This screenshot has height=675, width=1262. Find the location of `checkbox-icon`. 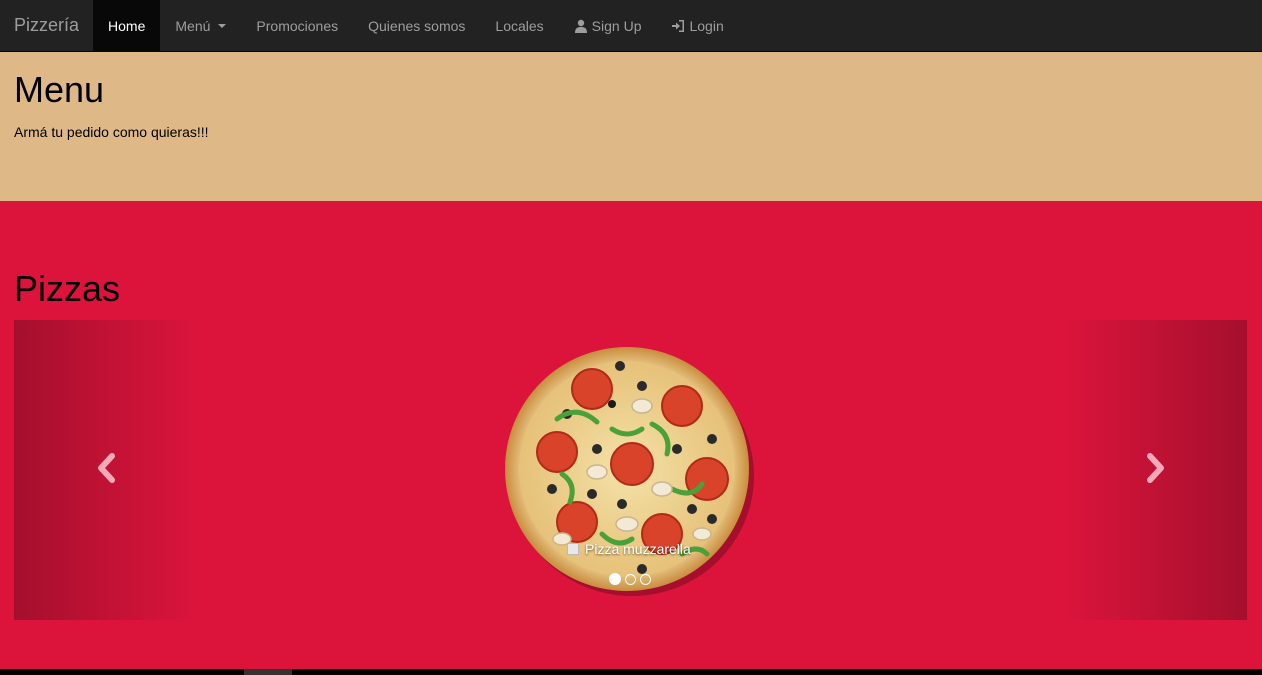

checkbox-icon is located at coordinates (573, 549).